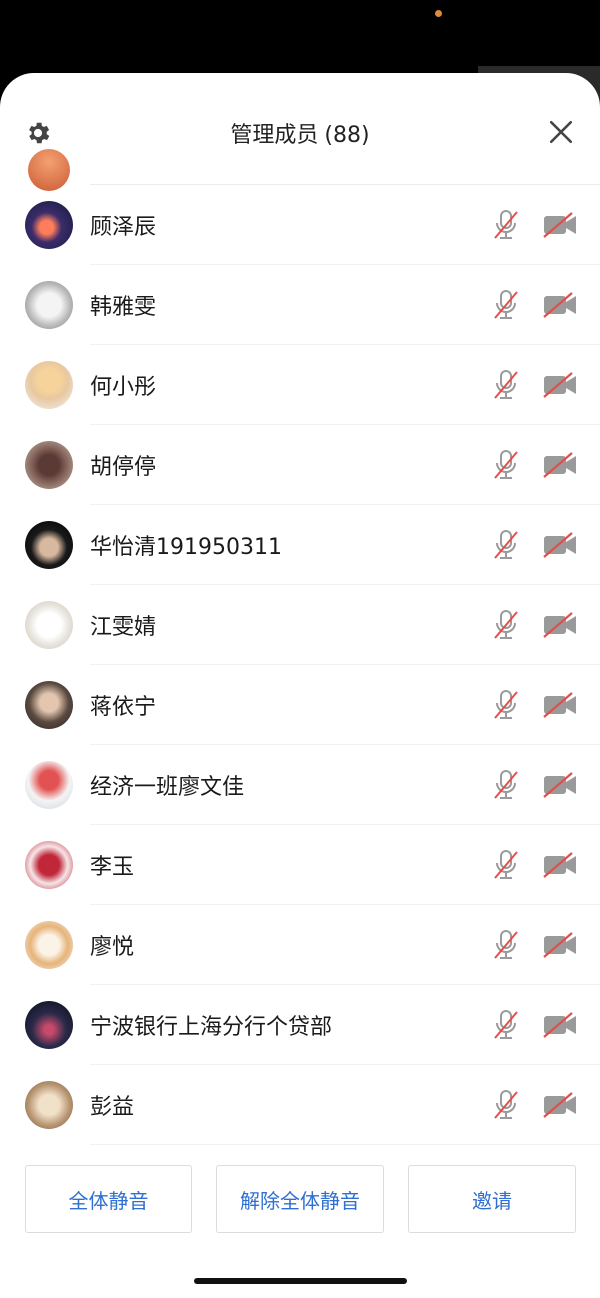  What do you see at coordinates (123, 307) in the screenshot?
I see `member-name: 韩雅雯` at bounding box center [123, 307].